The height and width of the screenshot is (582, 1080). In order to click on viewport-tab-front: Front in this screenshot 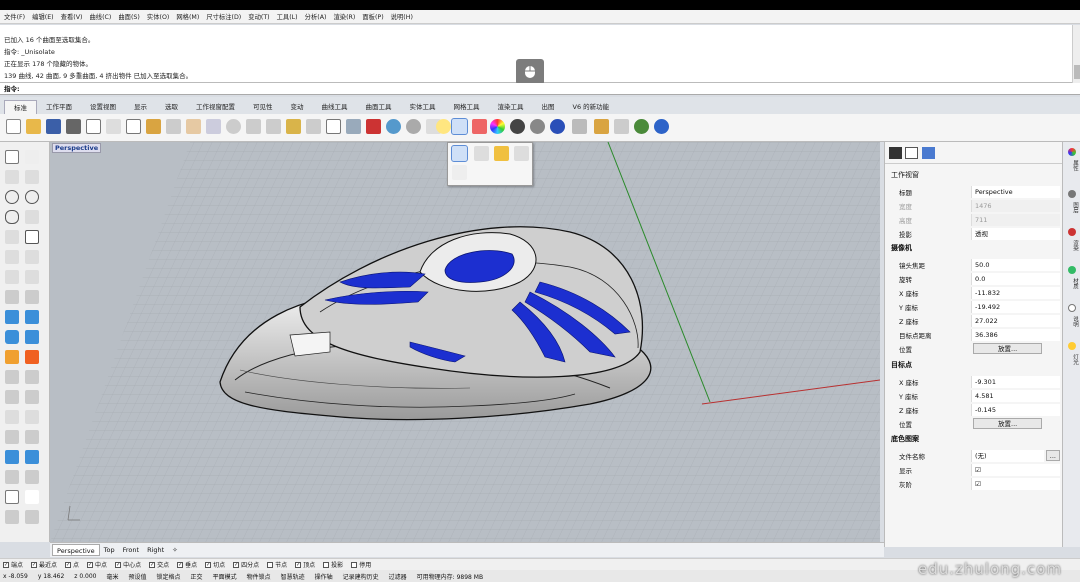, I will do `click(131, 550)`.